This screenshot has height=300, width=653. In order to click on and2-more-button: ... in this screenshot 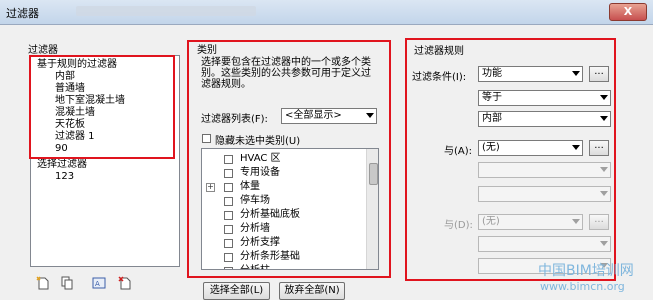, I will do `click(599, 222)`.